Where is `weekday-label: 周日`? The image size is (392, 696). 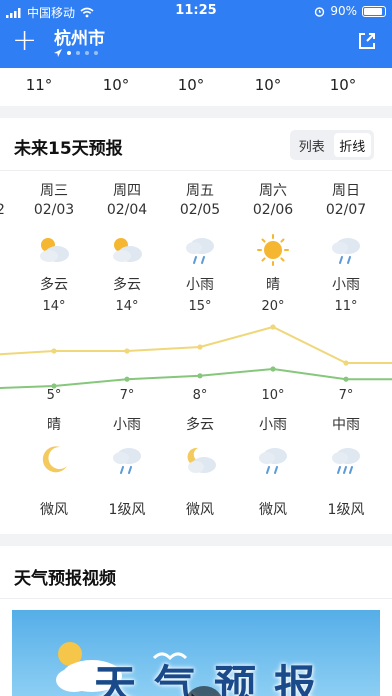
weekday-label: 周日 is located at coordinates (346, 191).